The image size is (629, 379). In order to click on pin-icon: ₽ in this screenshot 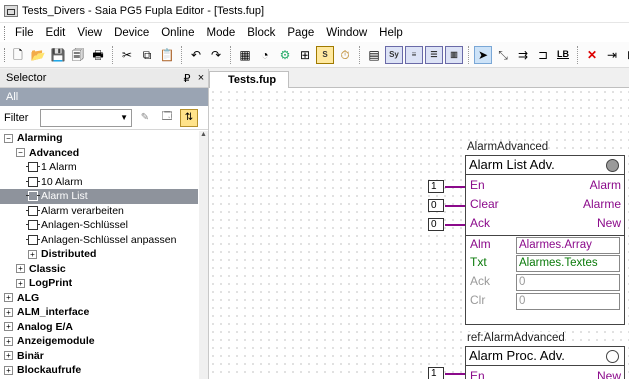, I will do `click(187, 78)`.